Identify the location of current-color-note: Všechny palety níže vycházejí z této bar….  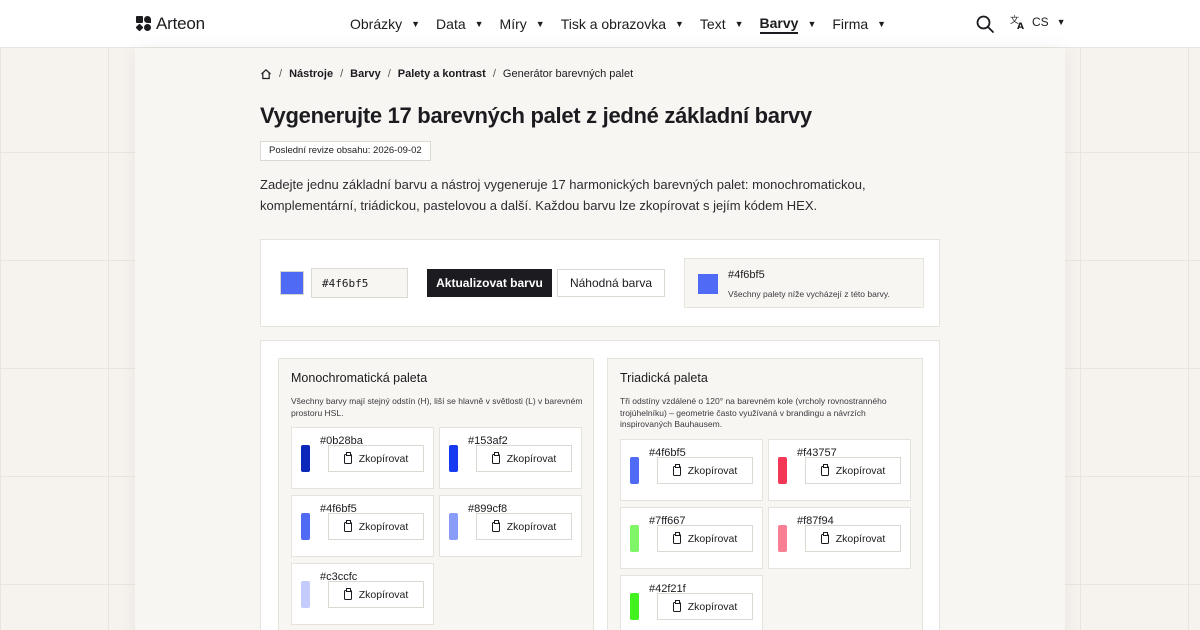
(809, 294).